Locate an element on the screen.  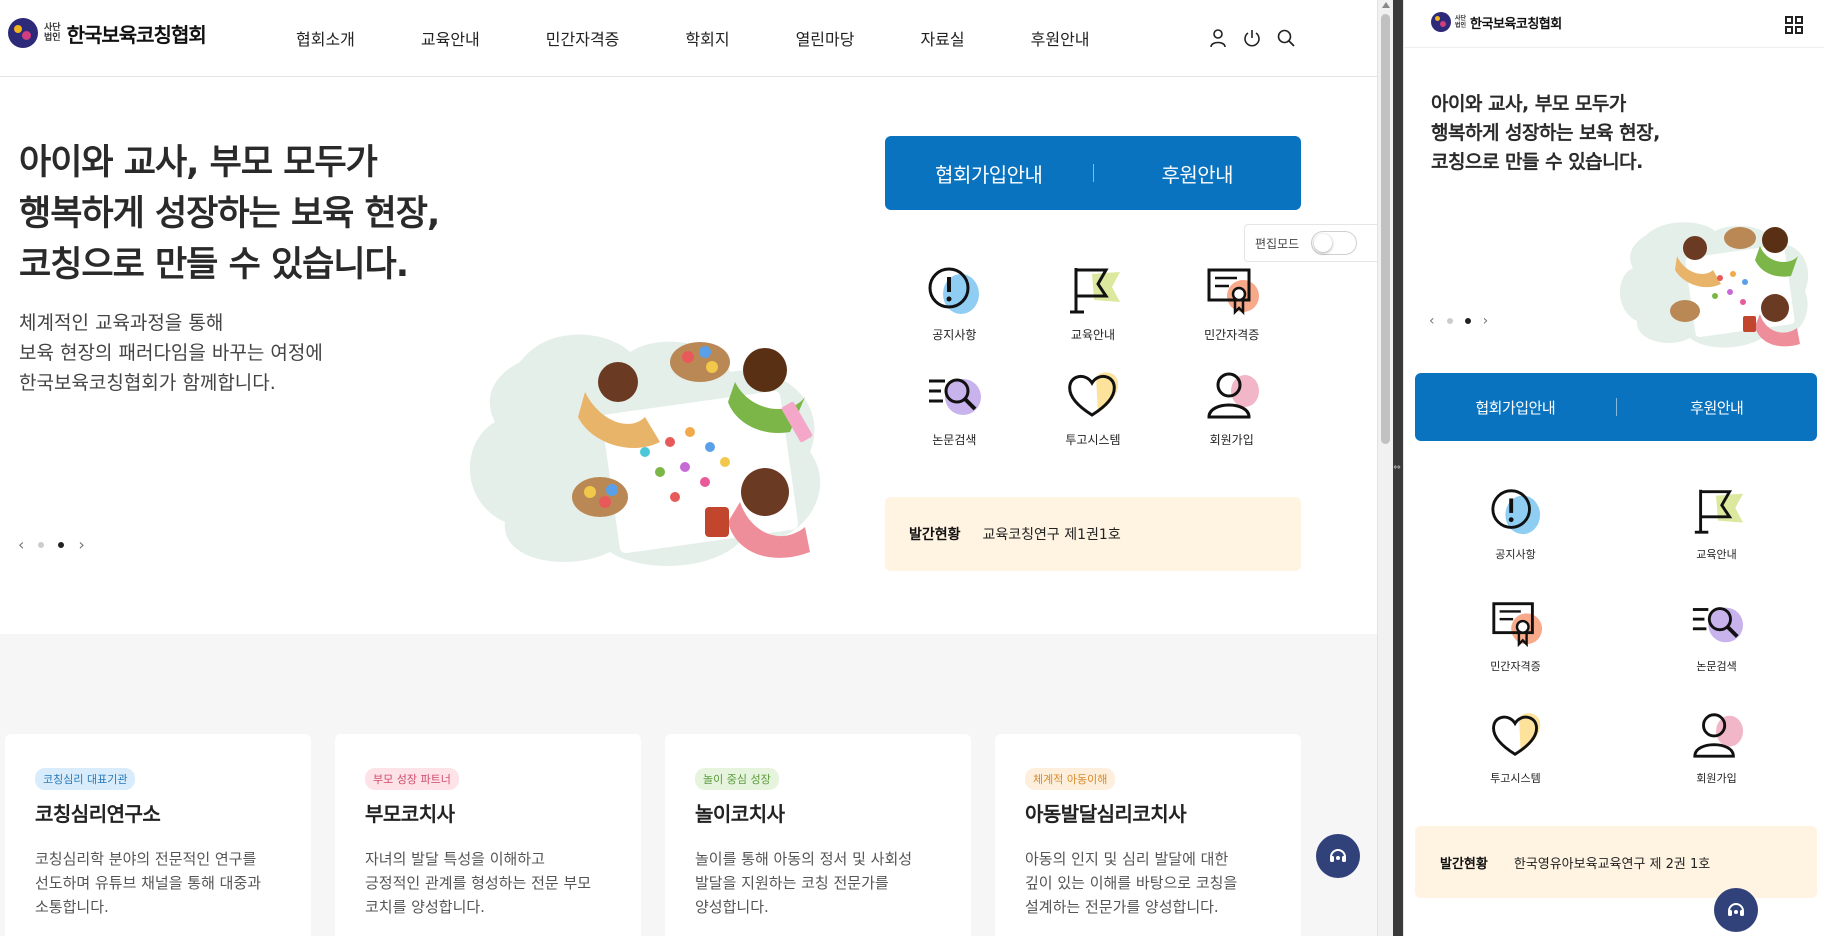
card-desc-line: 소통합니다. is located at coordinates (72, 907).